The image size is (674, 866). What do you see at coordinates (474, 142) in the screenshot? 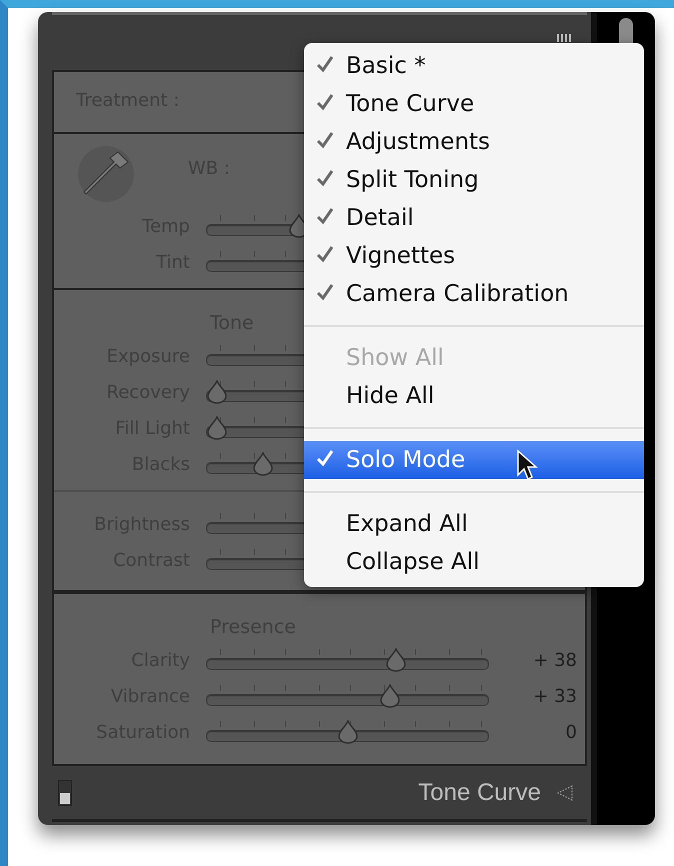
I see `menu-item: Adjustments` at bounding box center [474, 142].